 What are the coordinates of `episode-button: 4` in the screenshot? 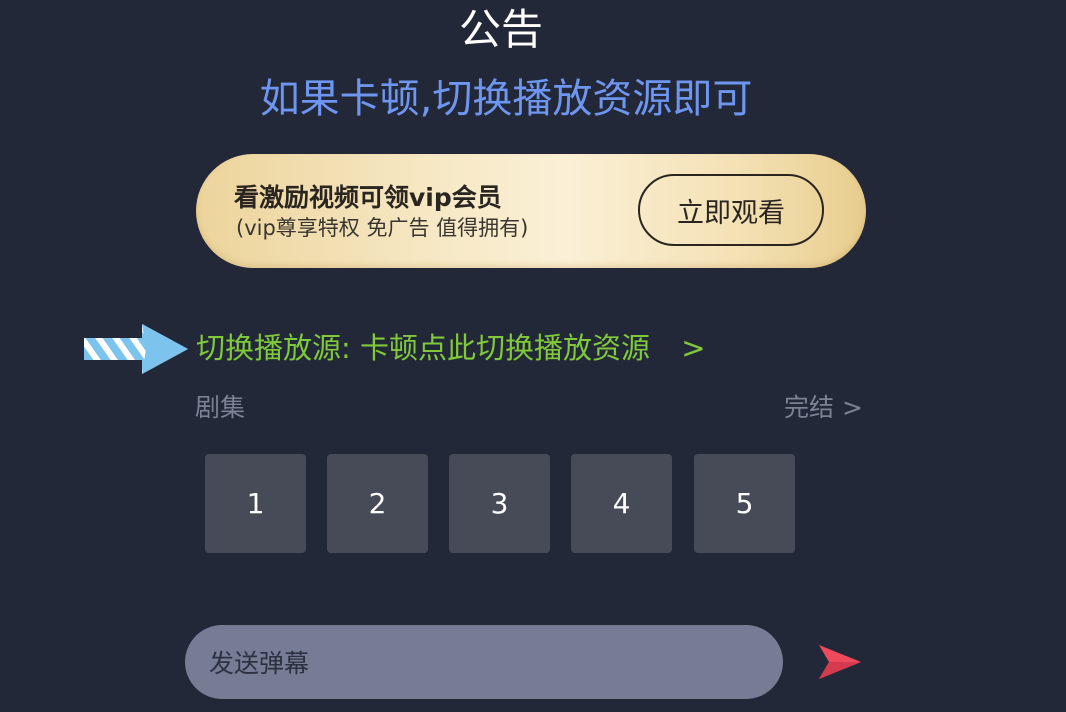 It's located at (621, 503).